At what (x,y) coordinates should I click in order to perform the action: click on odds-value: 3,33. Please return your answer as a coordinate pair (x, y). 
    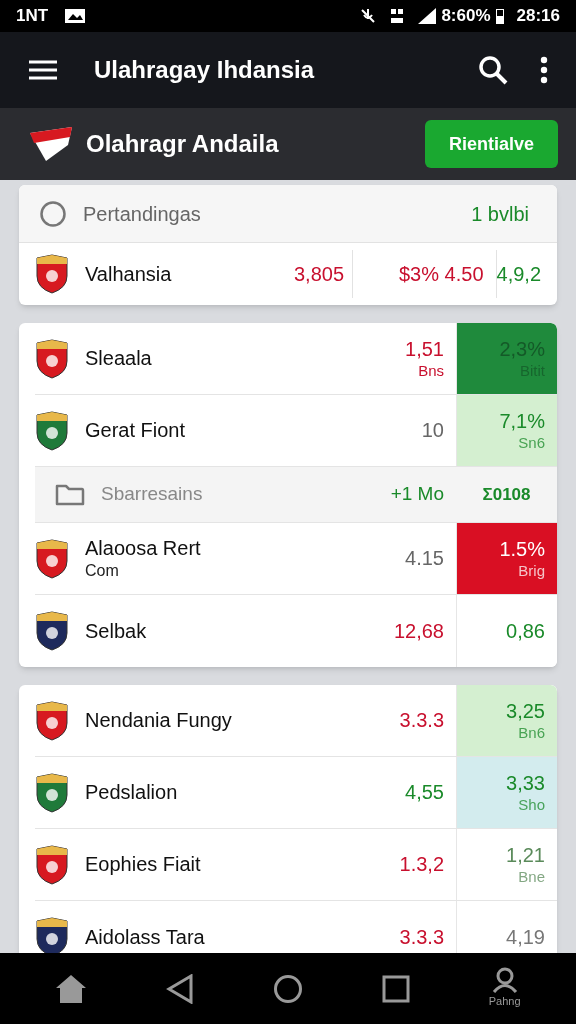
    Looking at the image, I should click on (525, 783).